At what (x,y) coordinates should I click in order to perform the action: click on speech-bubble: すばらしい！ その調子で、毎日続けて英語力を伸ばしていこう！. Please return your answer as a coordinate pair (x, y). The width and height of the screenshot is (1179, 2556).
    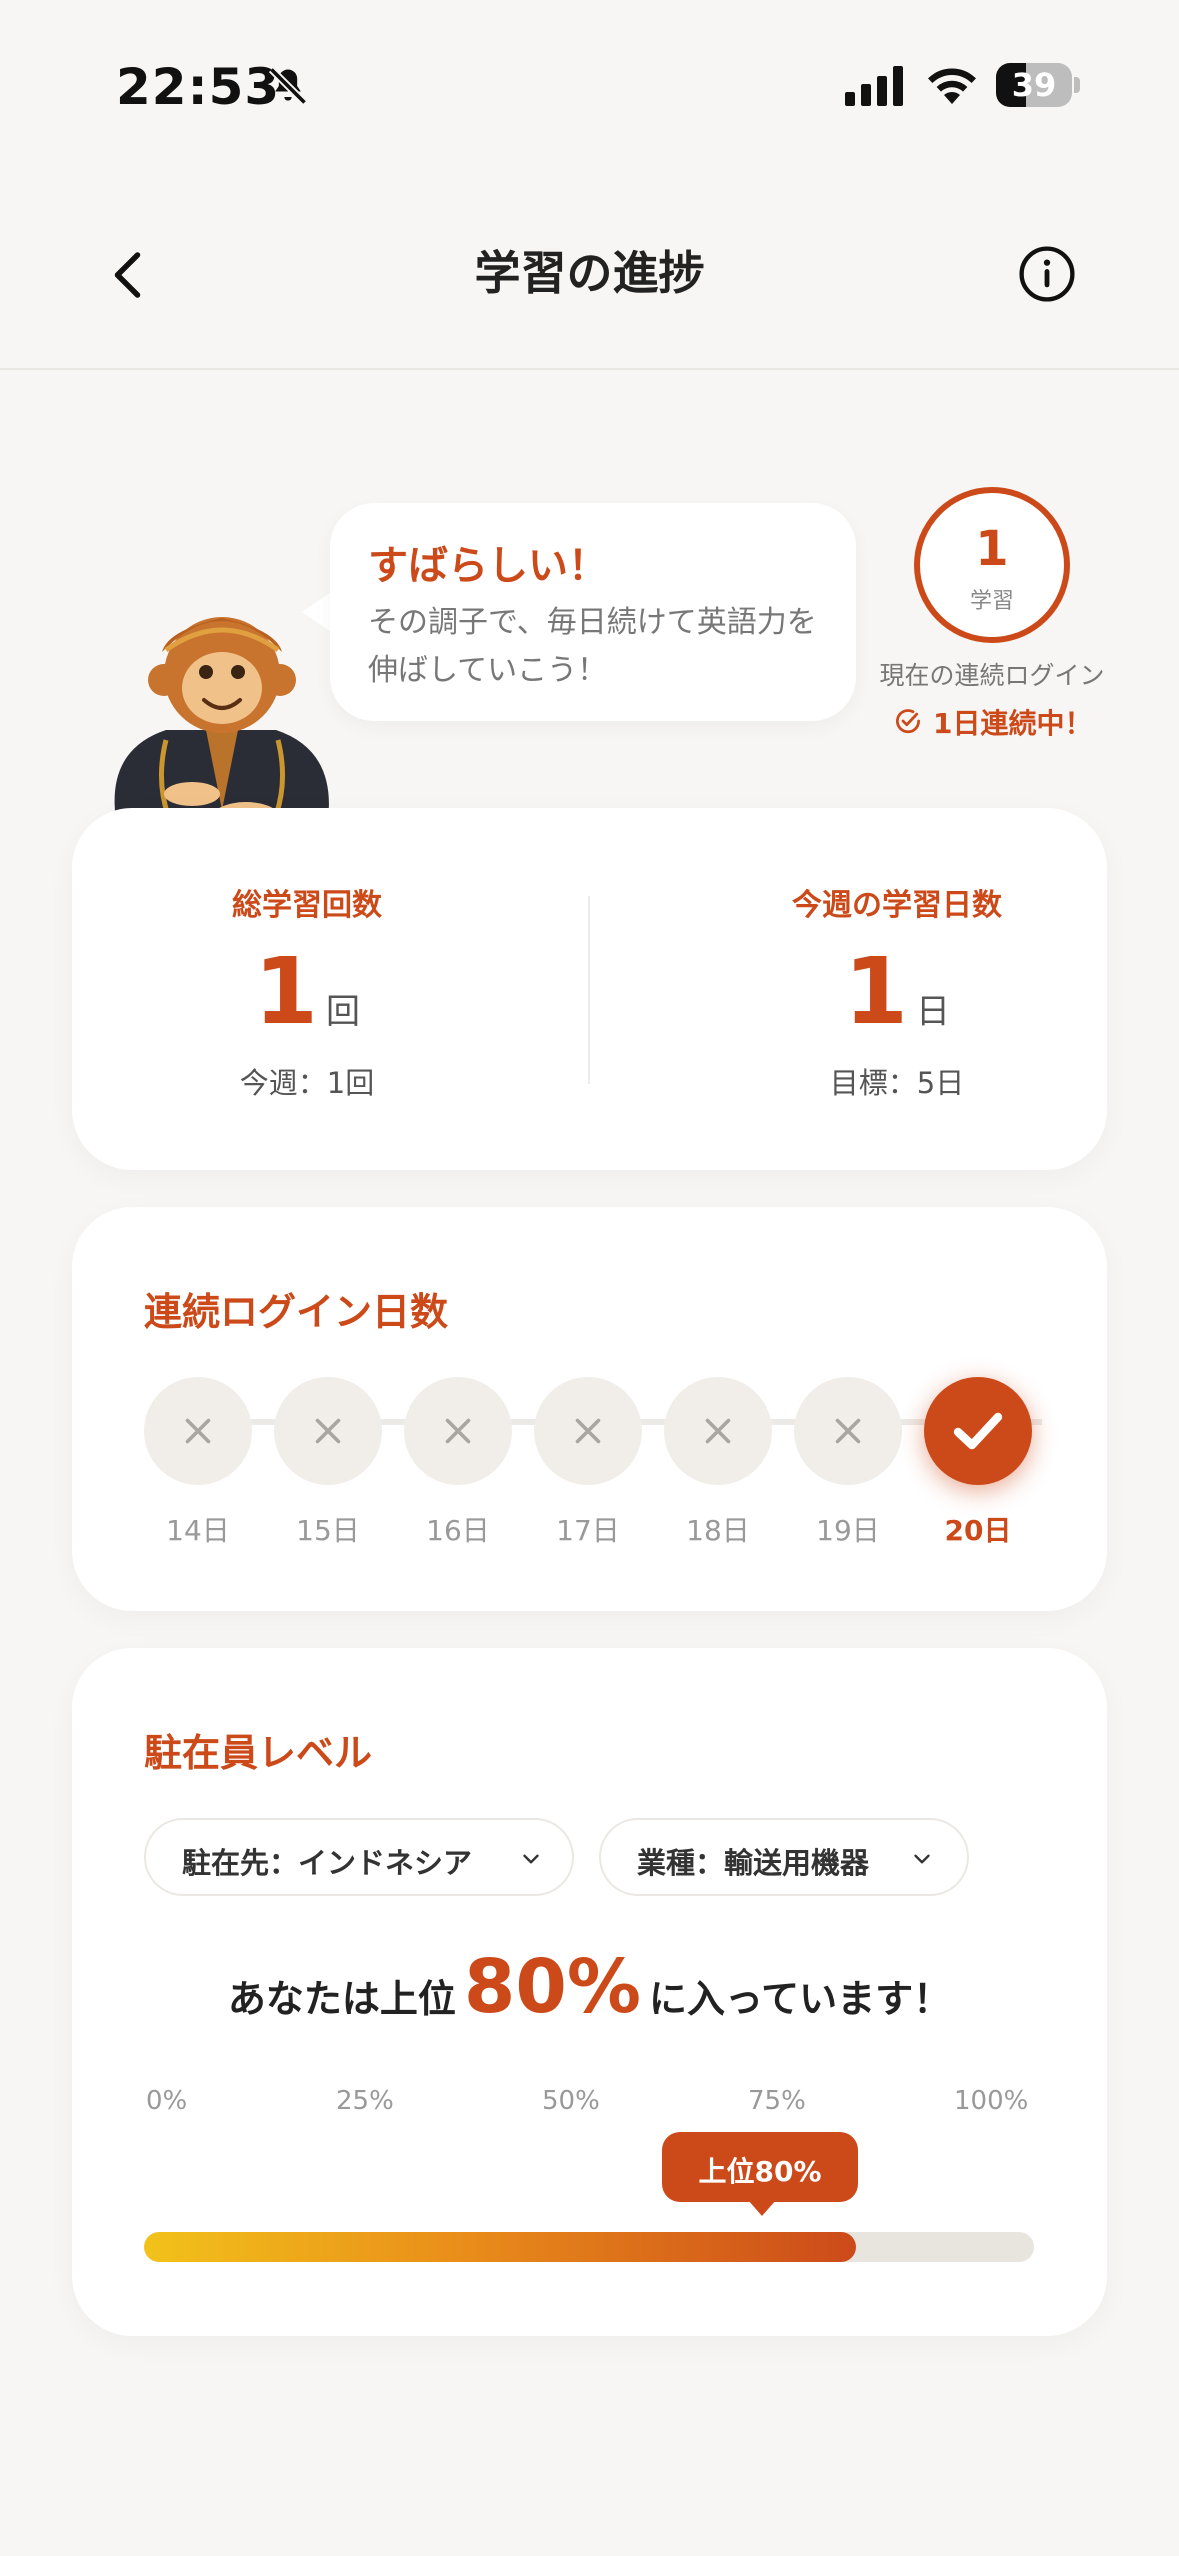
    Looking at the image, I should click on (593, 612).